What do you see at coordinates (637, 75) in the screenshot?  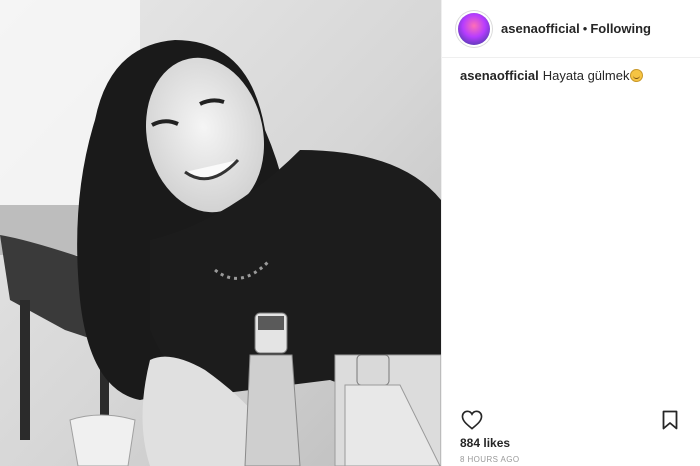 I see `smiling-face-emoji-icon` at bounding box center [637, 75].